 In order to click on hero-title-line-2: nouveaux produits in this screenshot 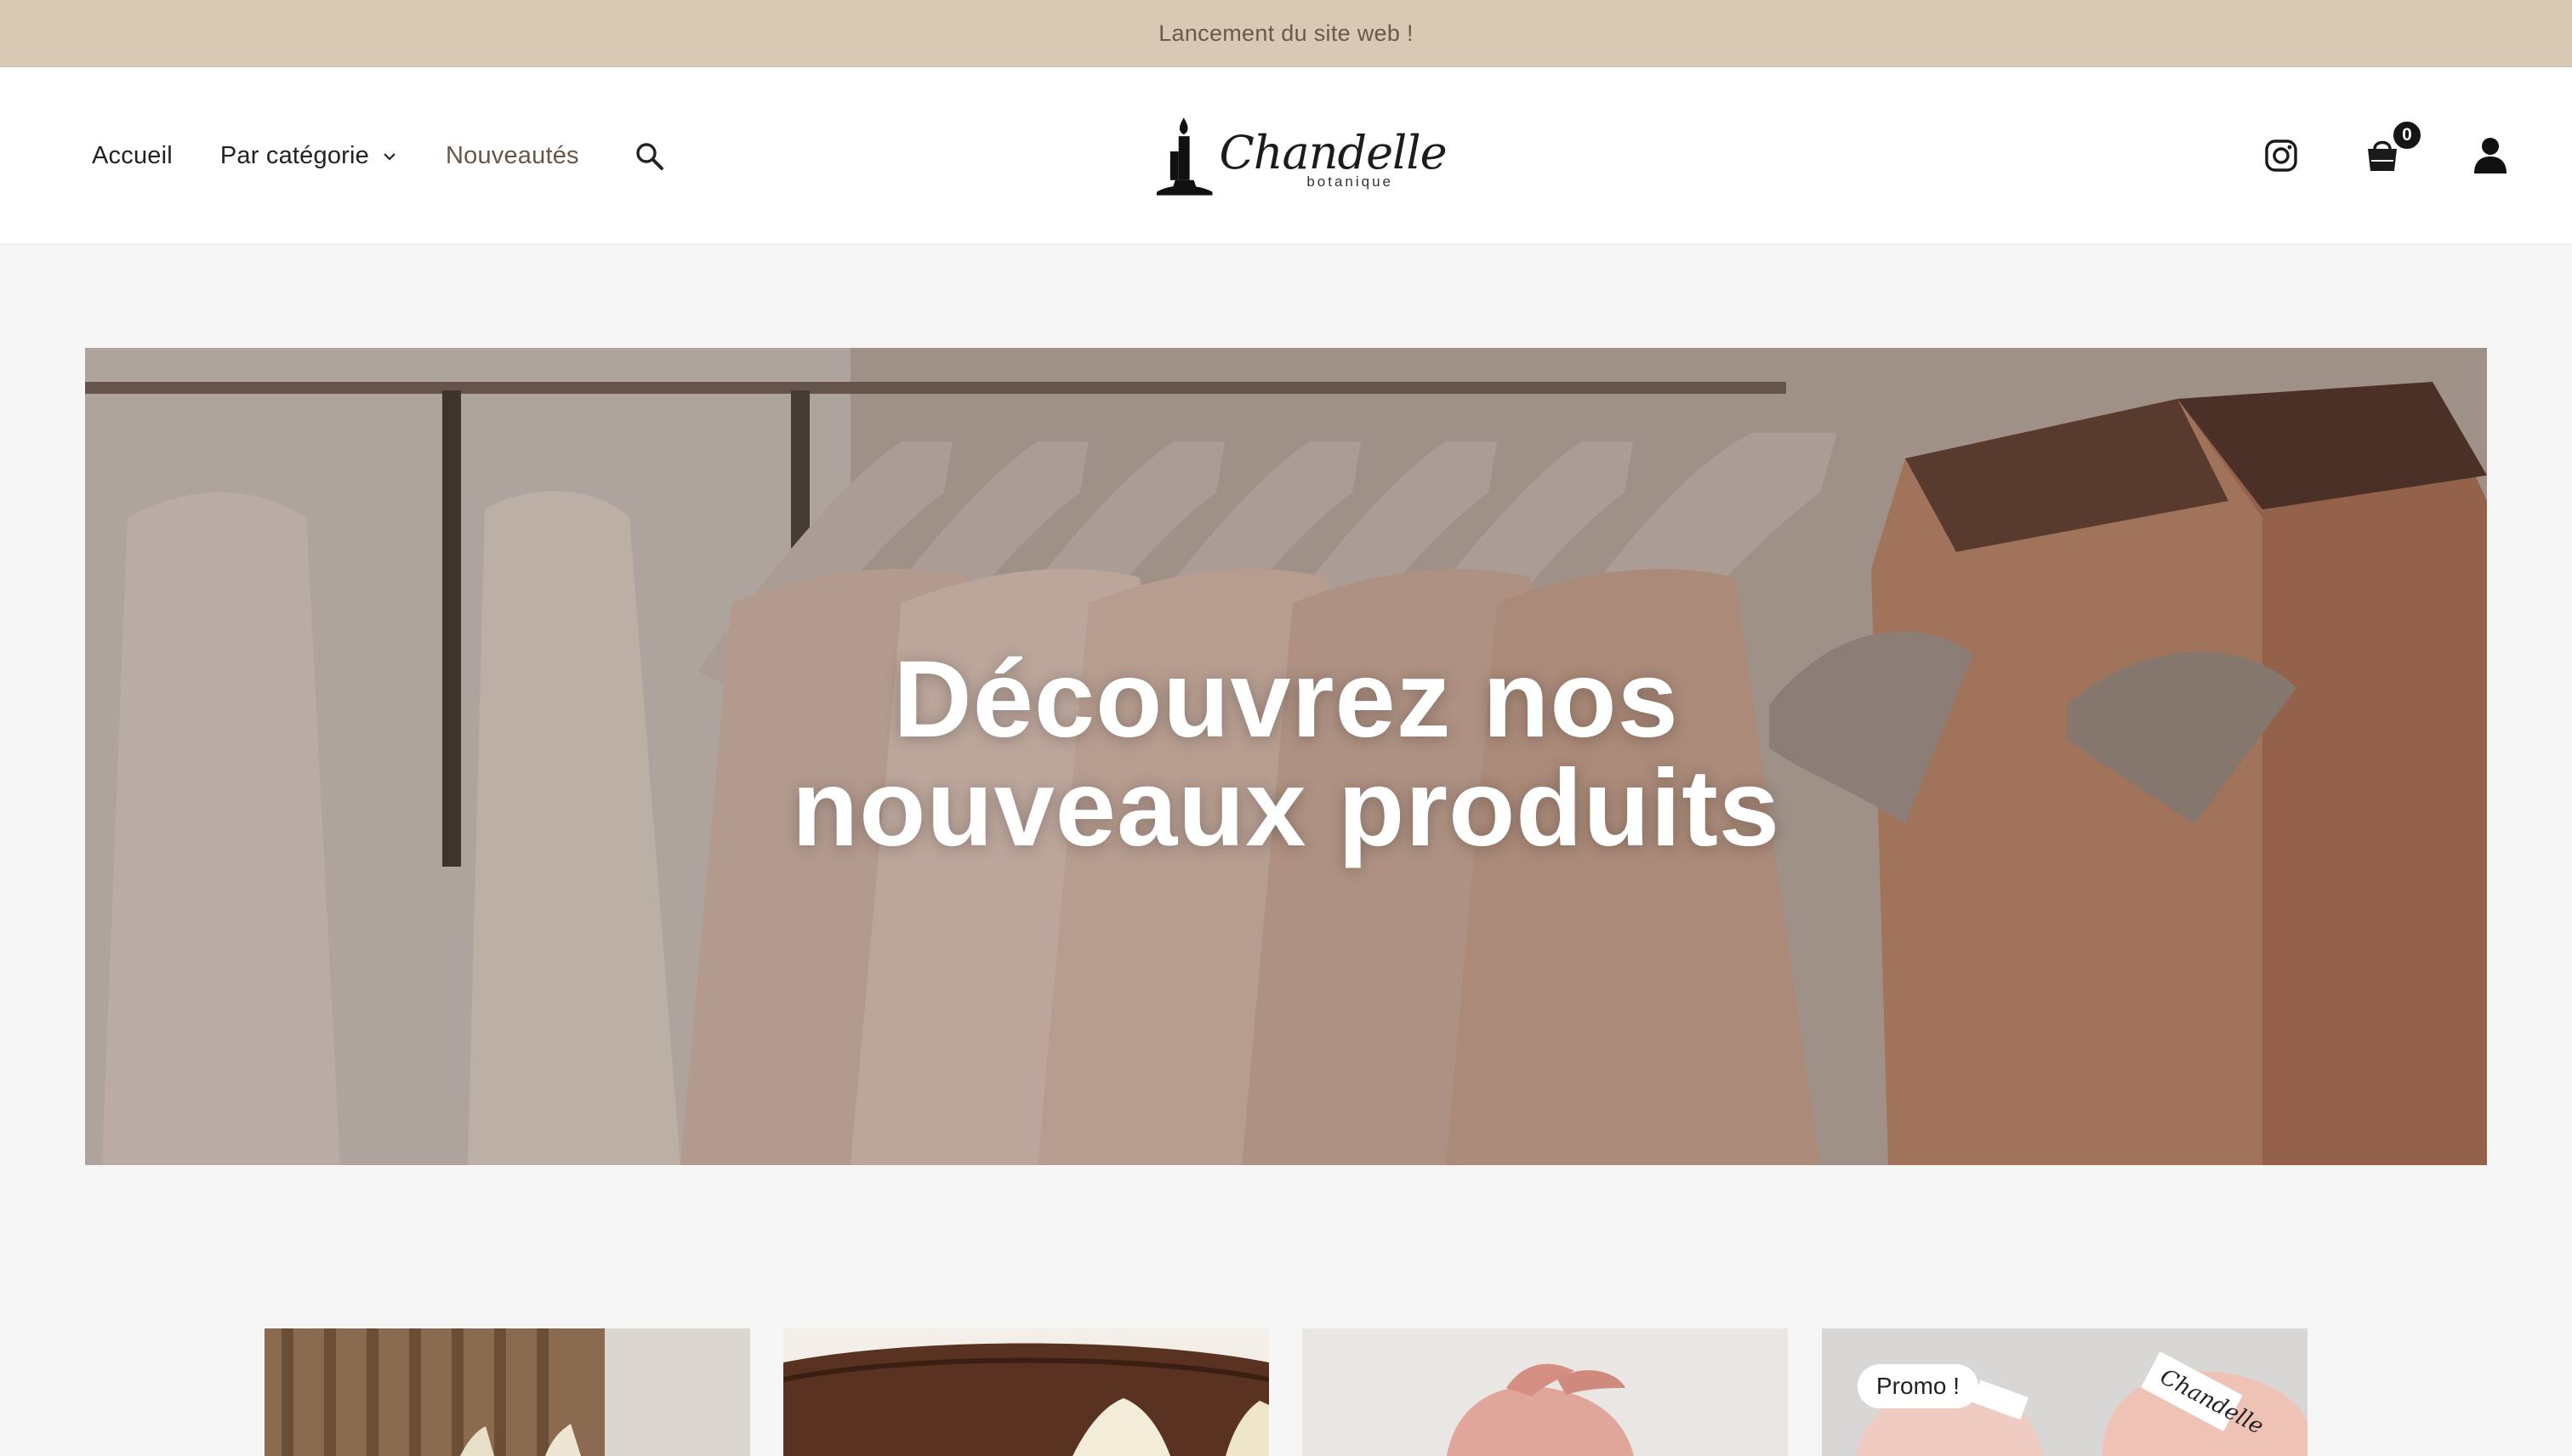, I will do `click(1286, 808)`.